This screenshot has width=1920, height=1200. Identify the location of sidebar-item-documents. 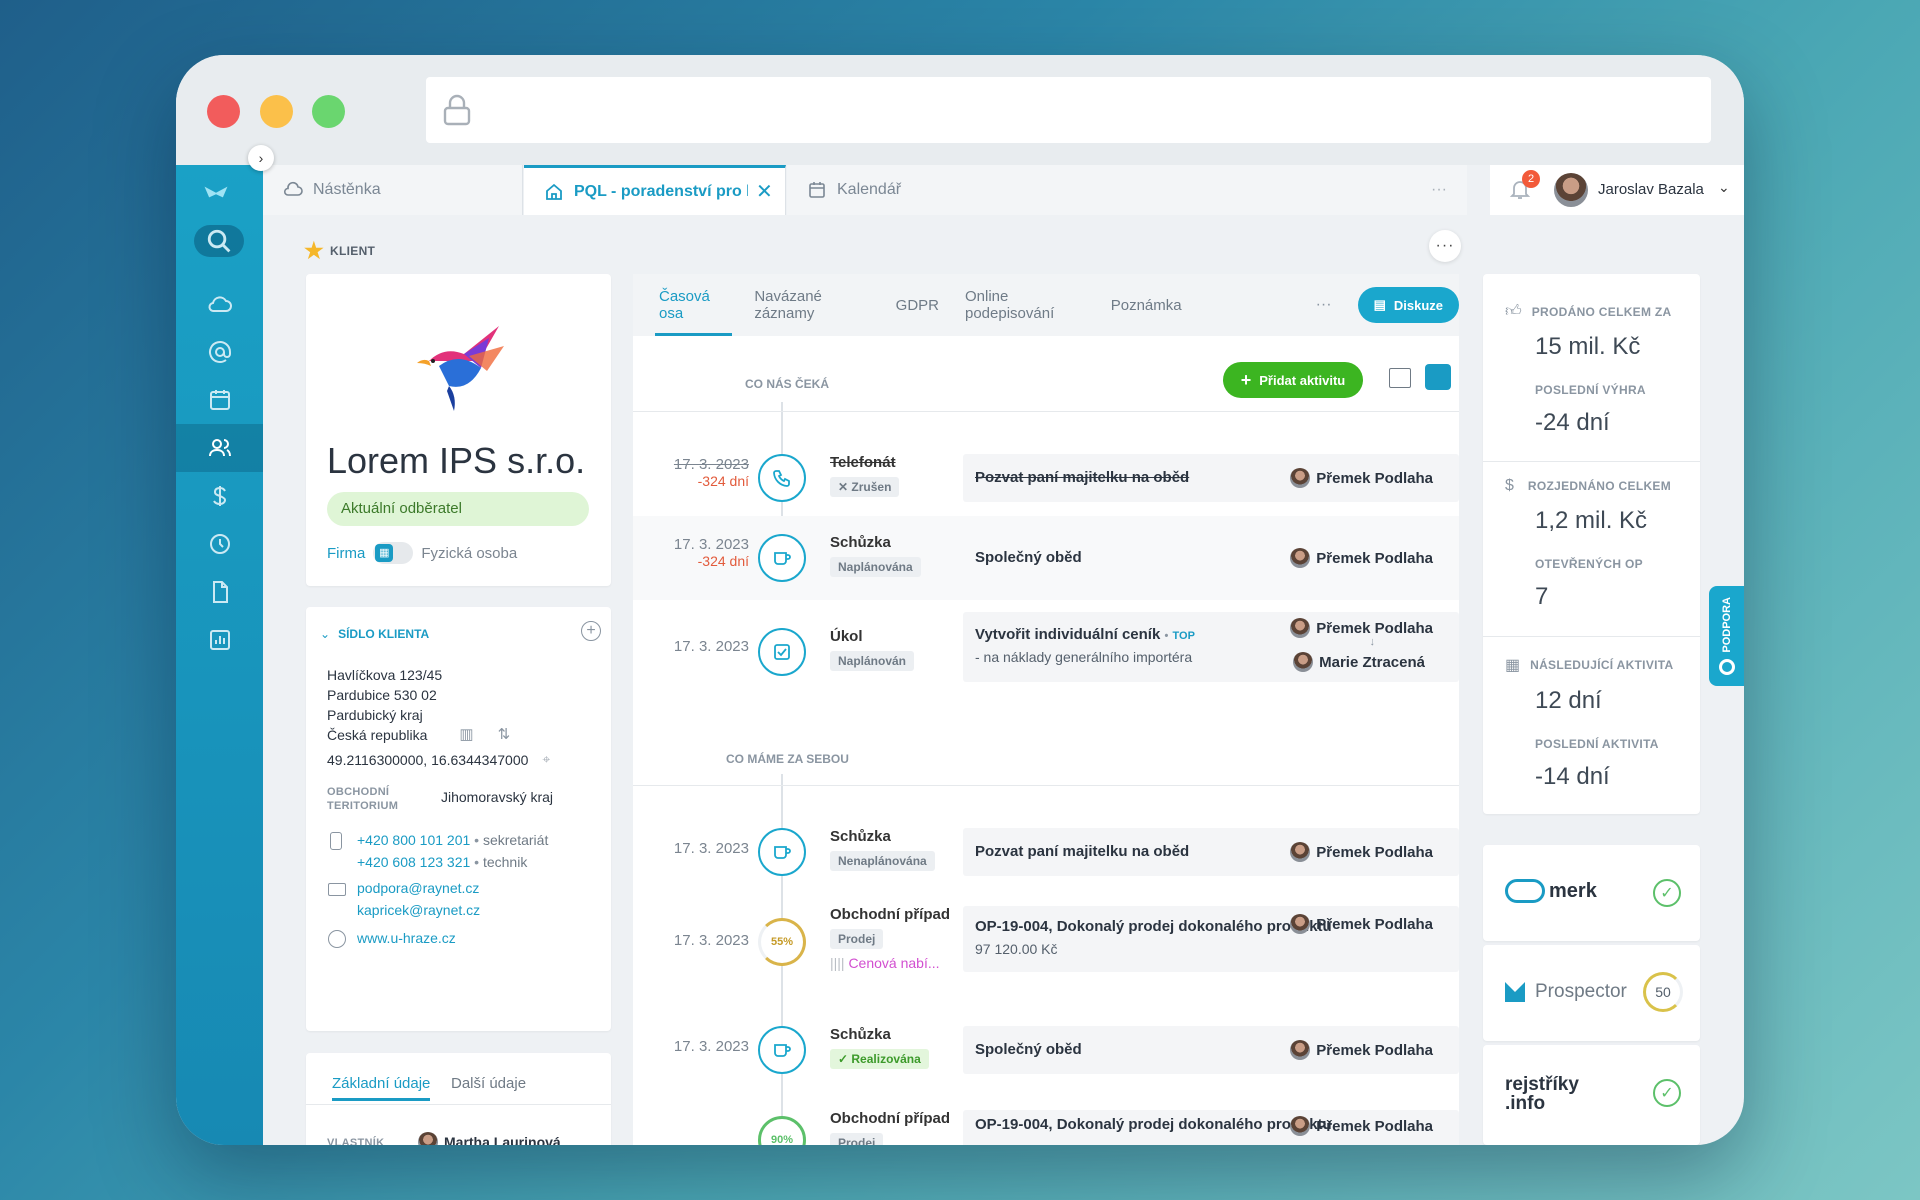
(219, 592).